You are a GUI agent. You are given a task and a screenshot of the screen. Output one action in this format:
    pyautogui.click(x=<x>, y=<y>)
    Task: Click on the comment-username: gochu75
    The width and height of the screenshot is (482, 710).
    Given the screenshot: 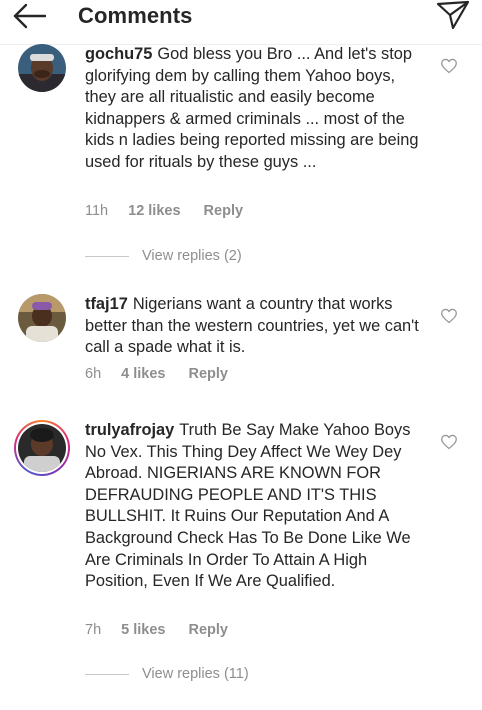 What is the action you would take?
    pyautogui.click(x=118, y=54)
    